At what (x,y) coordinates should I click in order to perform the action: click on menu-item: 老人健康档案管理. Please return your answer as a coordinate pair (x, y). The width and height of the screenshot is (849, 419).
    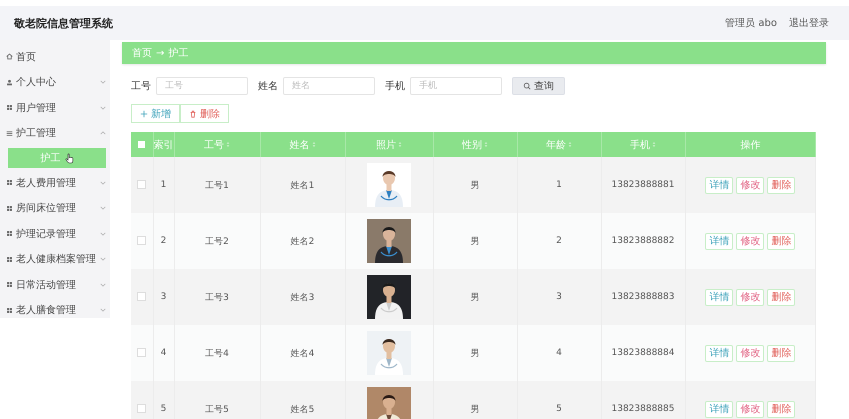
    Looking at the image, I should click on (55, 259).